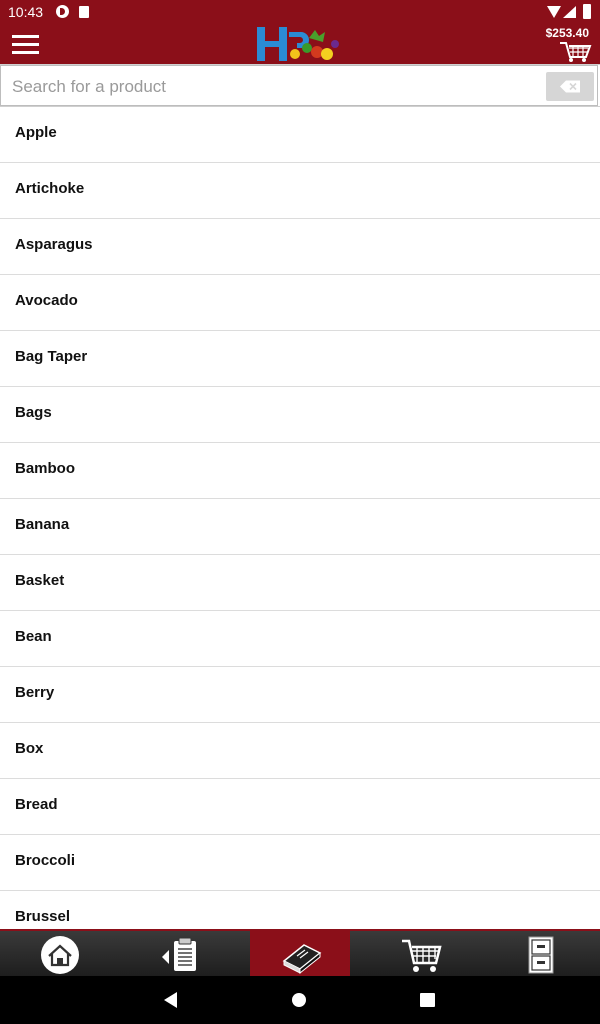  What do you see at coordinates (45, 468) in the screenshot?
I see `product-name: Bamboo` at bounding box center [45, 468].